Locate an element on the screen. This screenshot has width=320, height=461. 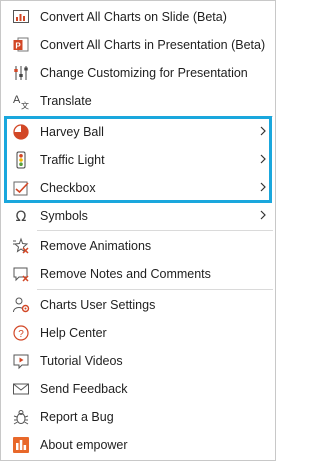
menu-item-convert-charts-slide: Convert All Charts on Slide (Beta) is located at coordinates (138, 17).